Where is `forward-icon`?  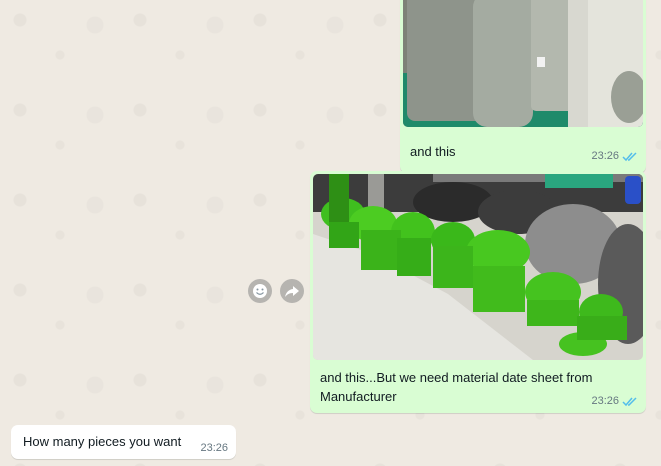
forward-icon is located at coordinates (292, 291).